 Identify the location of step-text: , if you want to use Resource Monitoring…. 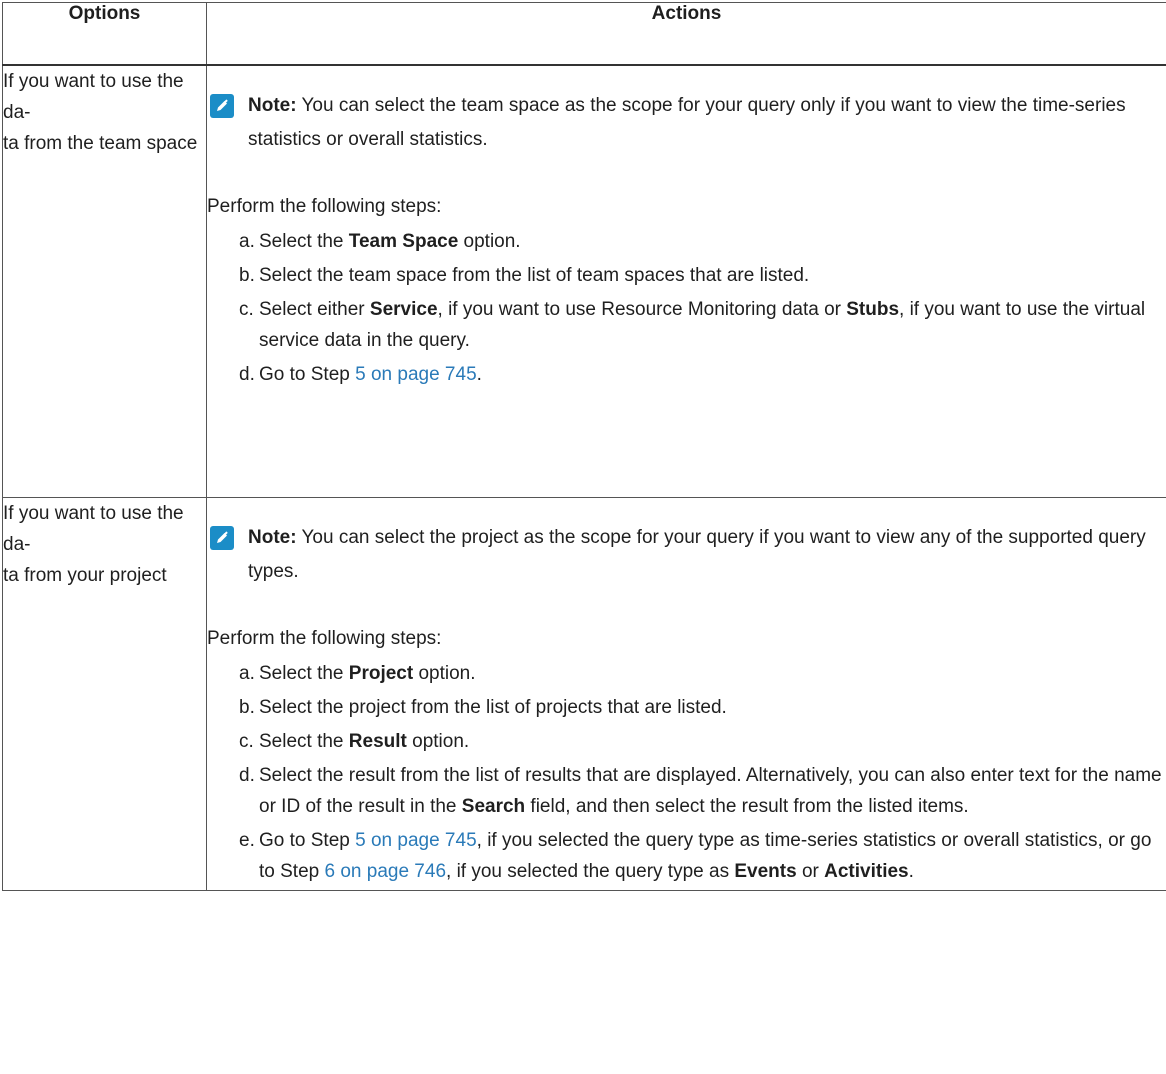
(642, 309).